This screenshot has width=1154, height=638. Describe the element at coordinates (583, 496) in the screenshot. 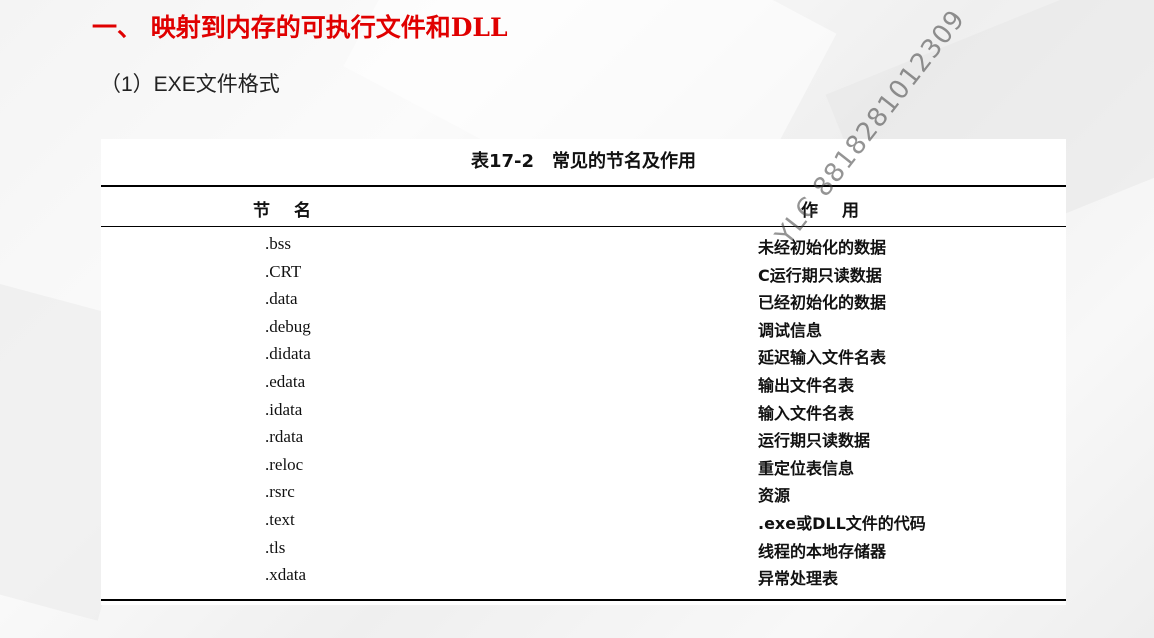

I see `table-row: .rsrc 资源` at that location.